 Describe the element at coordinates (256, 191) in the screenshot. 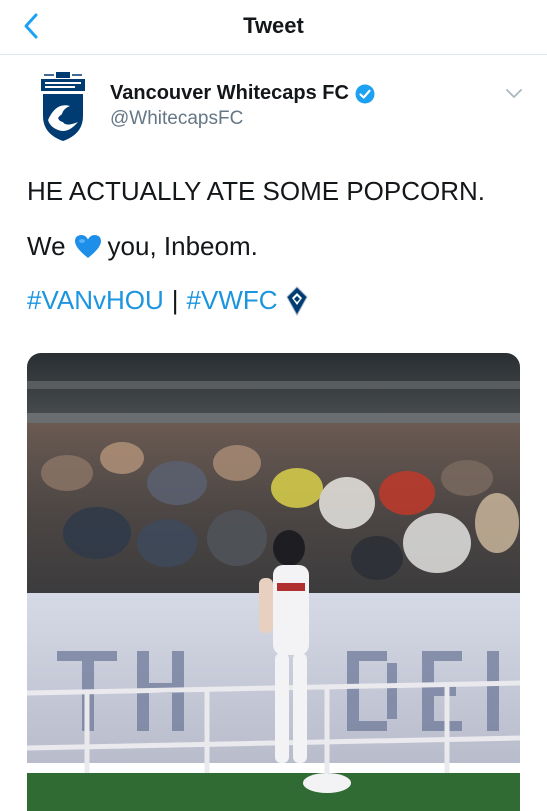

I see `tweet-text-line-1: HE ACTUALLY ATE SOME POPCORN.` at that location.